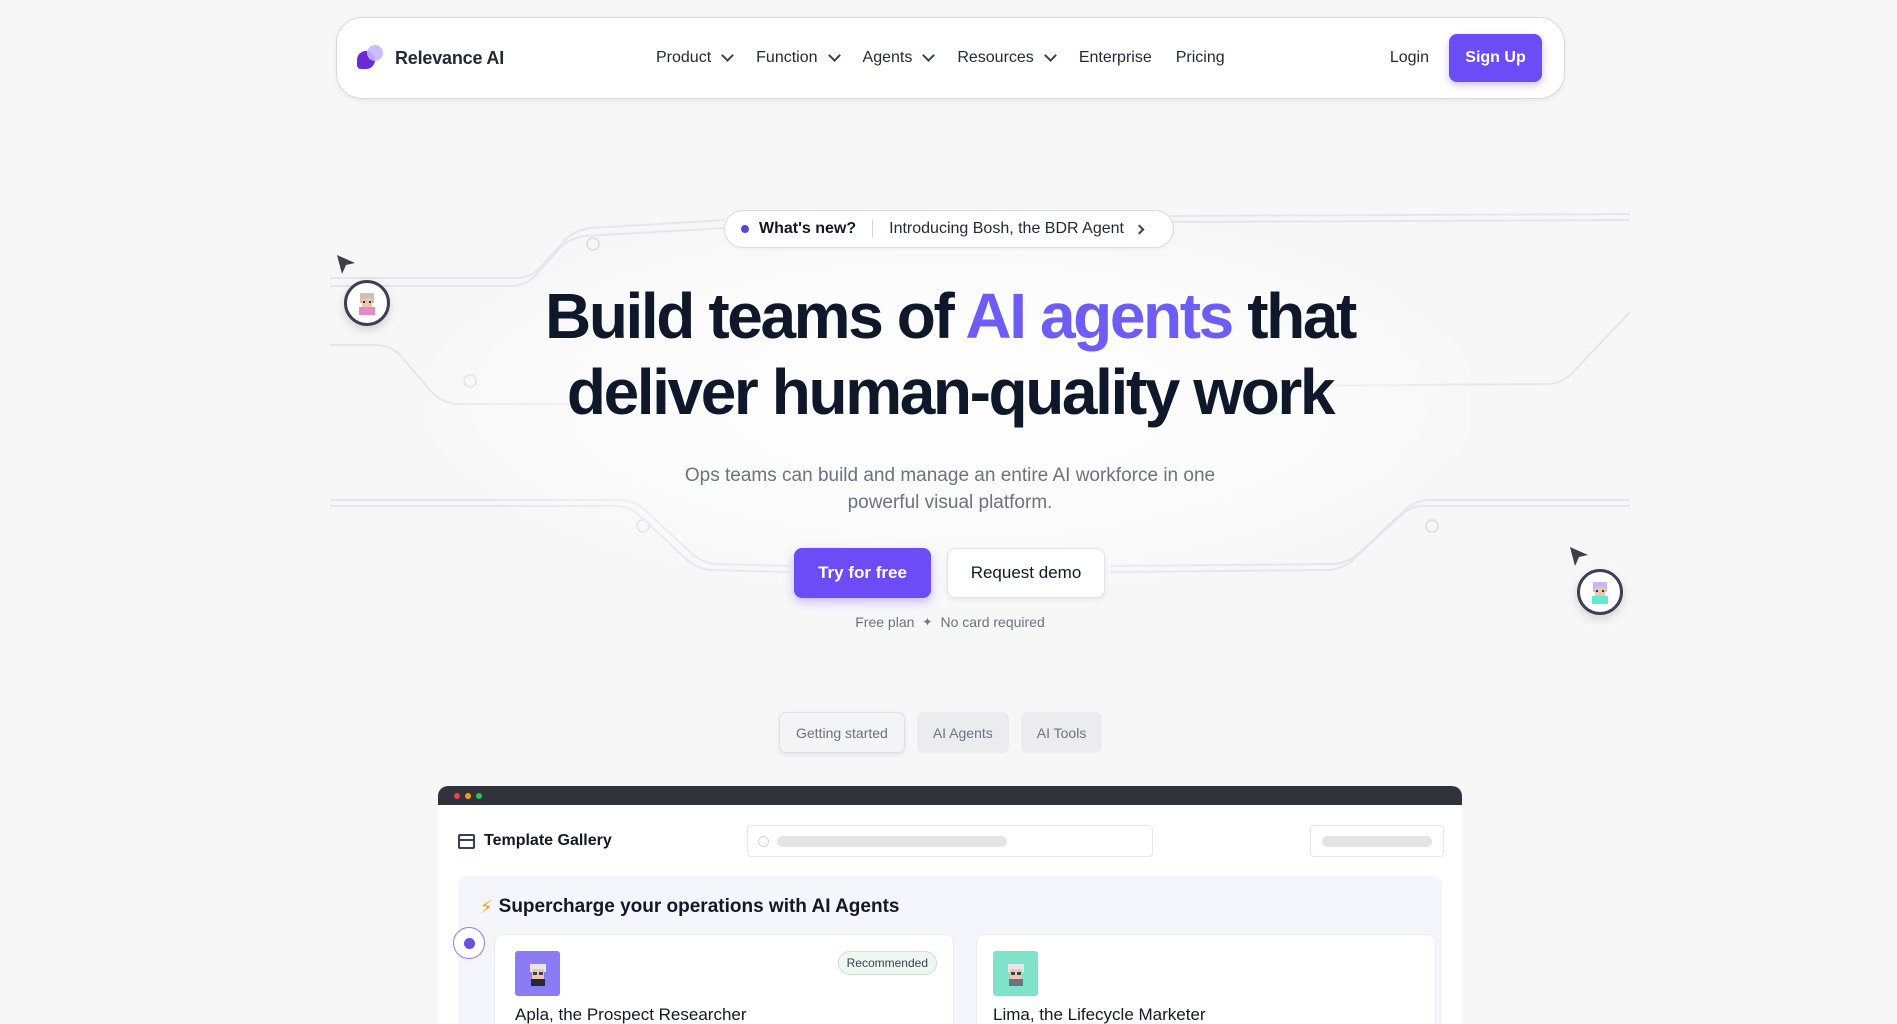 The width and height of the screenshot is (1897, 1024). I want to click on announcement-label: What's new?, so click(808, 228).